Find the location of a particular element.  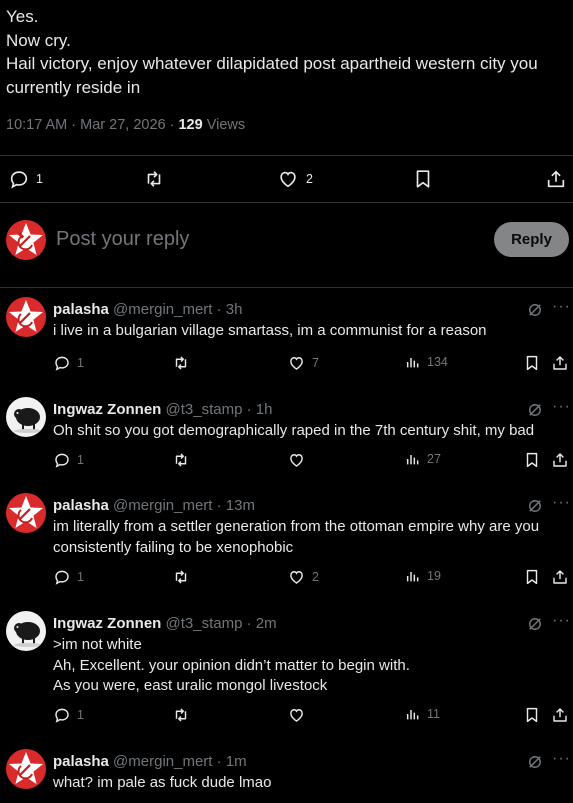

reply-line: >im not white is located at coordinates (97, 644).